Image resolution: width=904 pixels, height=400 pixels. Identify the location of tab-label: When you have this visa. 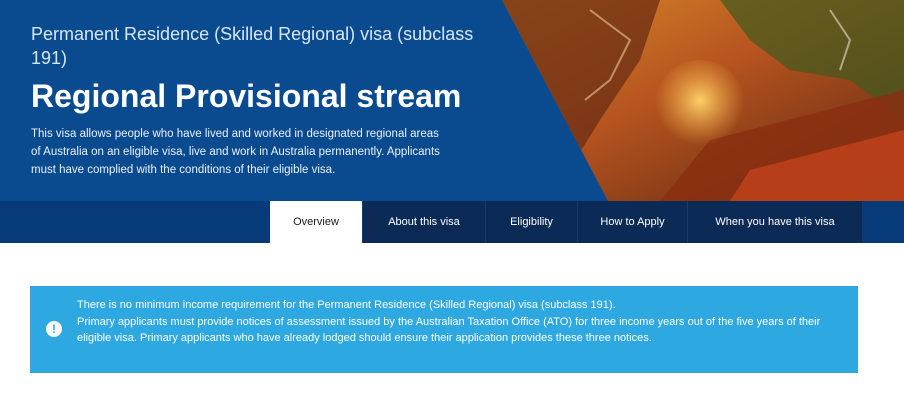
(775, 222).